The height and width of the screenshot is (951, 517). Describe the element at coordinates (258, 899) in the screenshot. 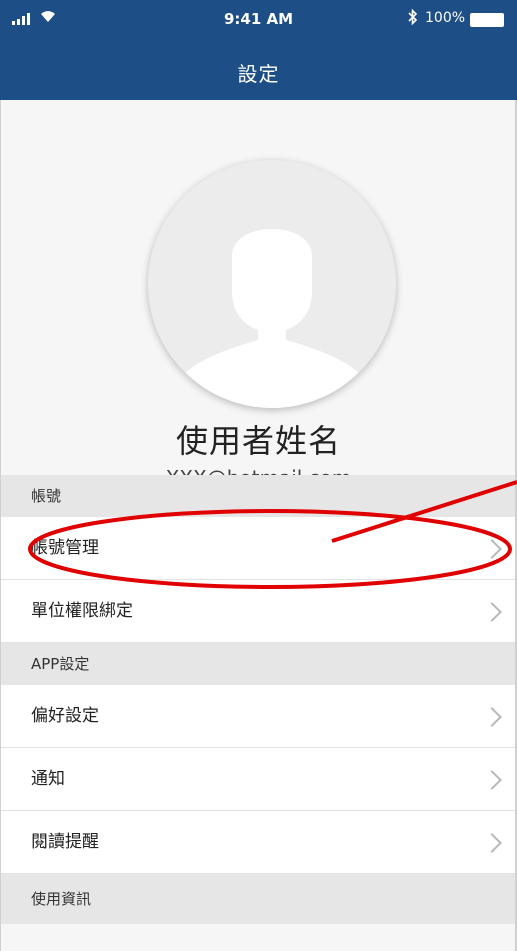

I see `section-header-usage-info: 使用資訊` at that location.